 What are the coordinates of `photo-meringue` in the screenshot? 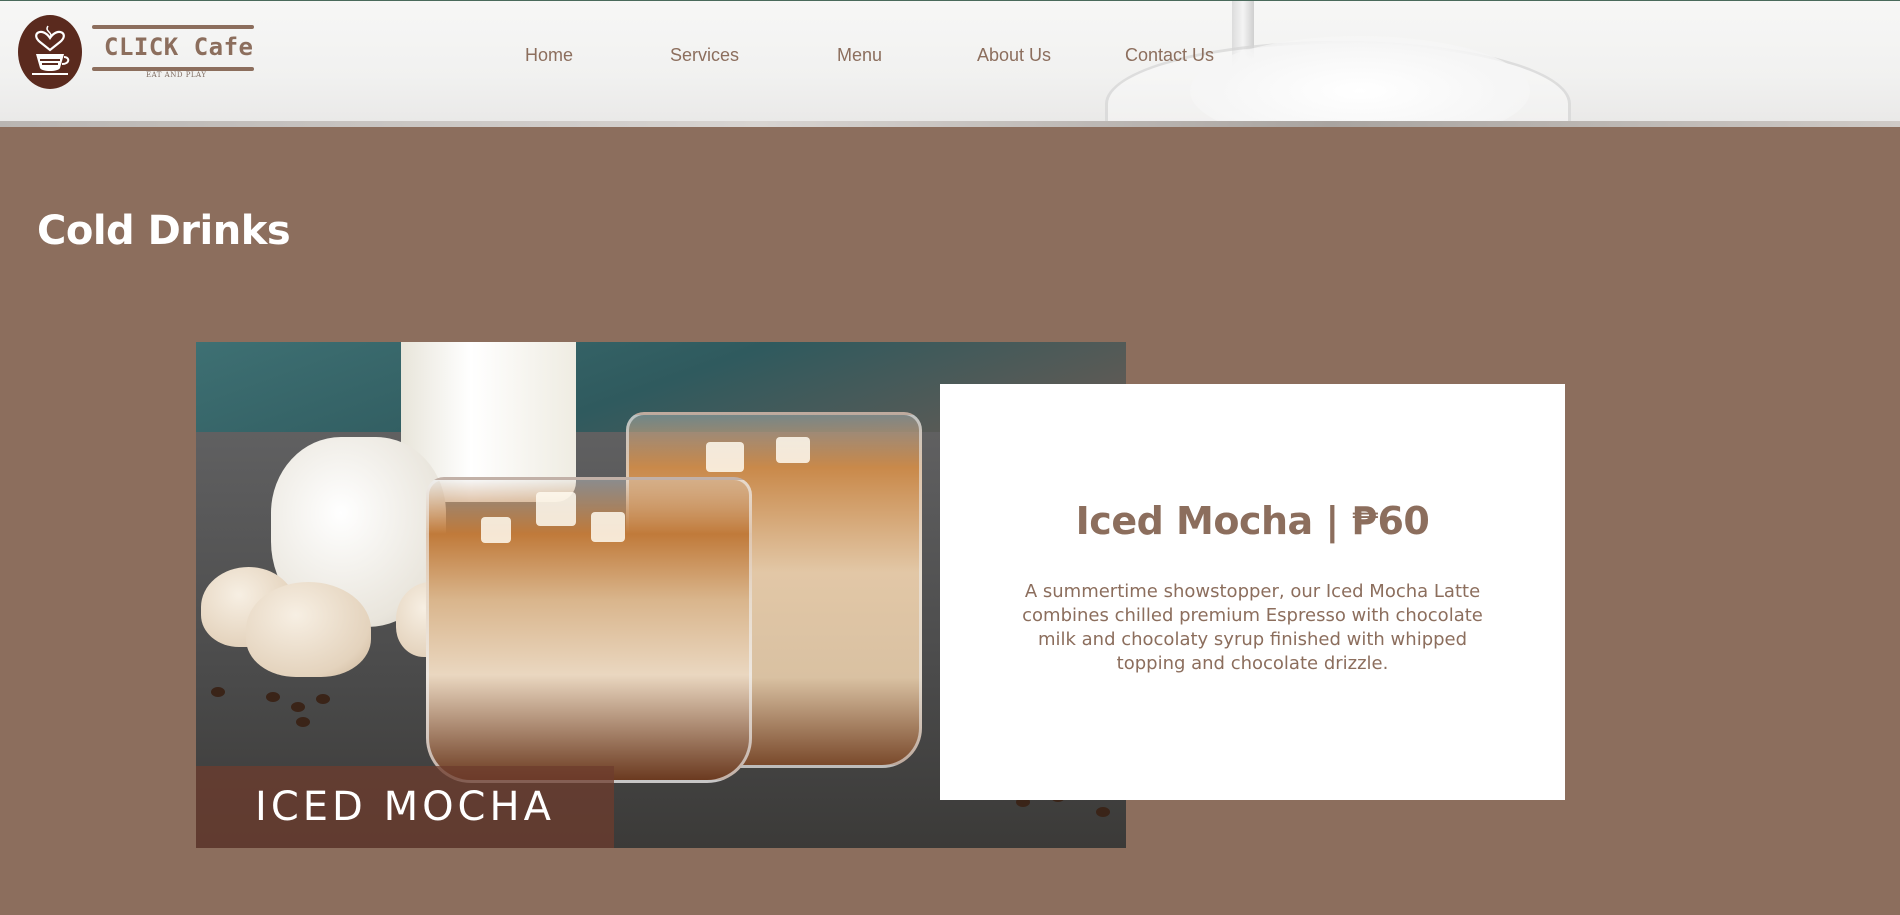 It's located at (308, 629).